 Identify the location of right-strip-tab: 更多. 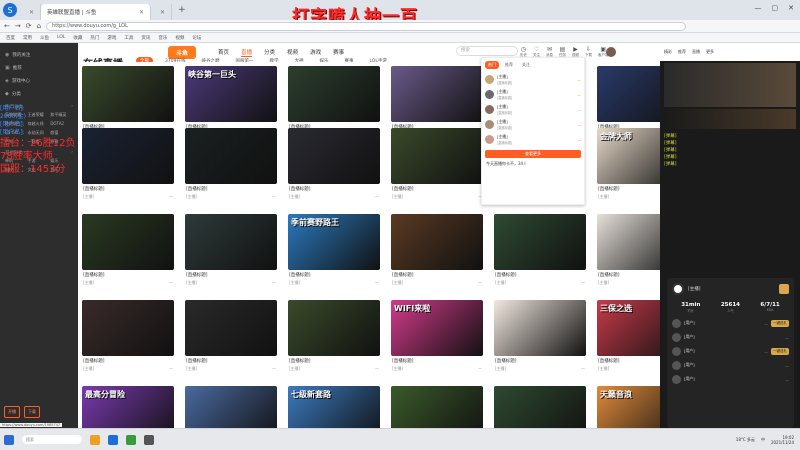
(710, 52).